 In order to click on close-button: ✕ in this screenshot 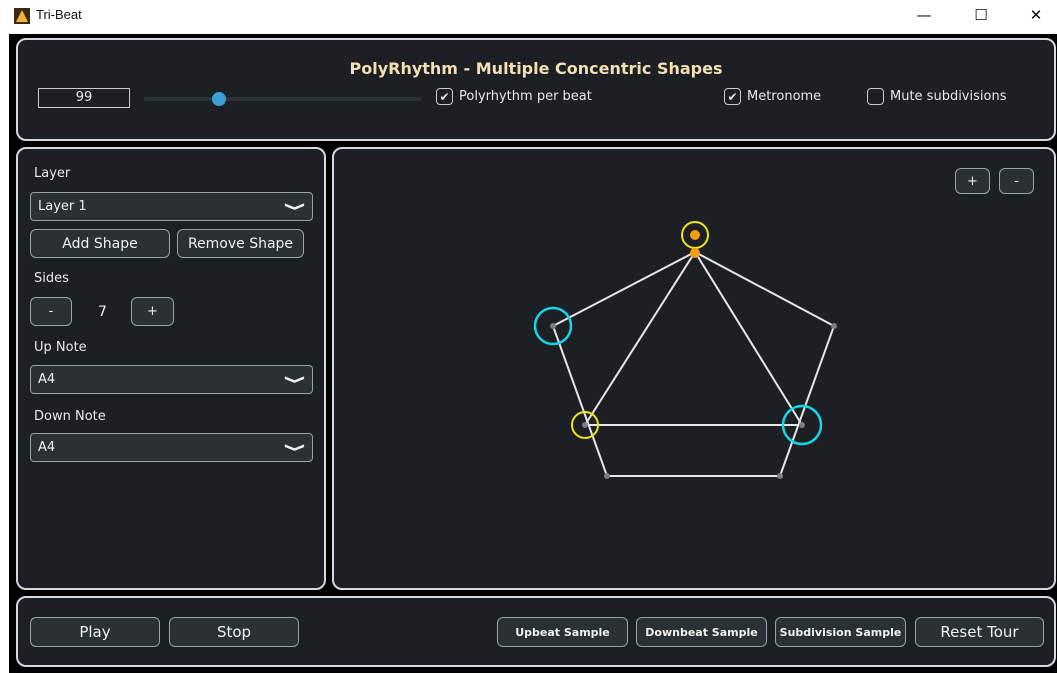, I will do `click(1035, 15)`.